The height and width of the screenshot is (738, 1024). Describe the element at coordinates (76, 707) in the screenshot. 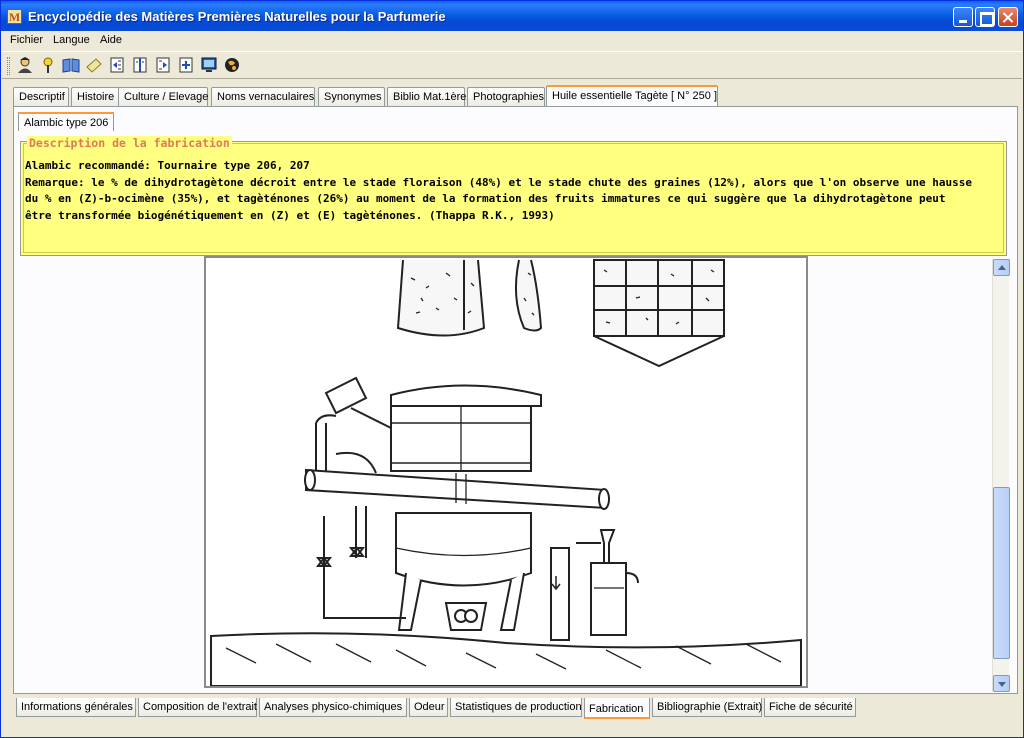

I see `tab-informations-generales: Informations générales` at that location.